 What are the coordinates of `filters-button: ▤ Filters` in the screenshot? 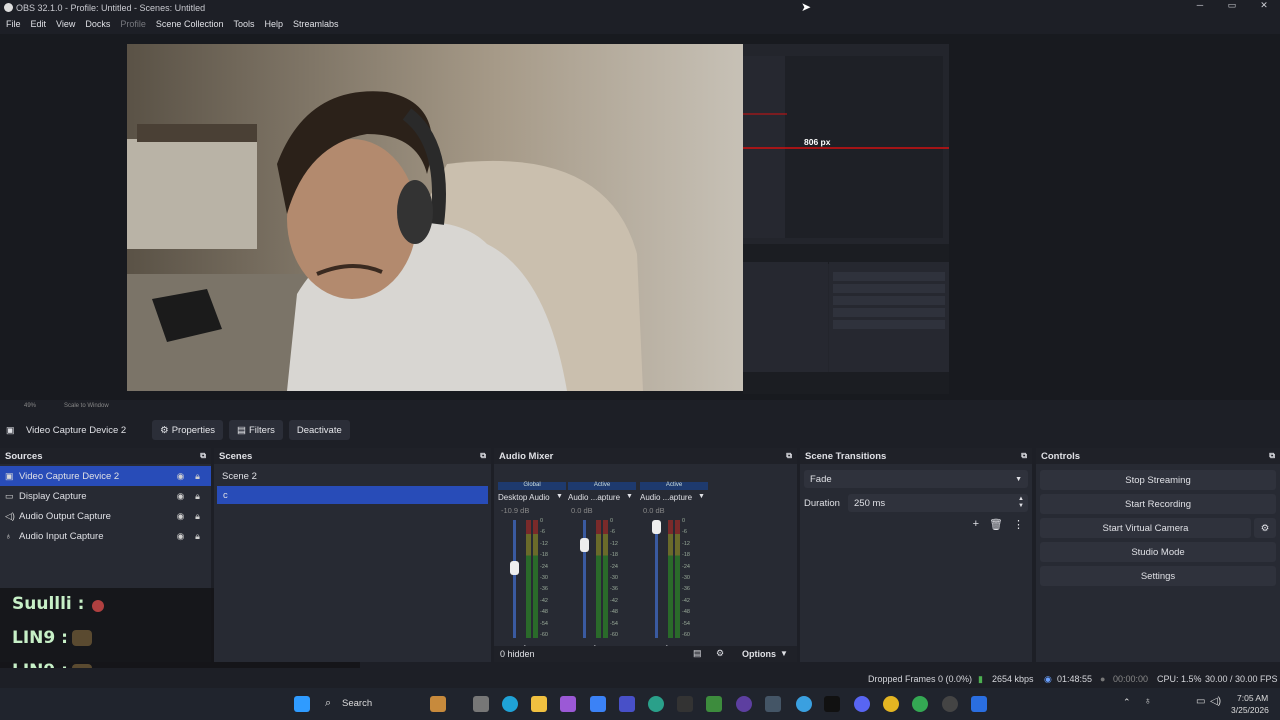 It's located at (256, 430).